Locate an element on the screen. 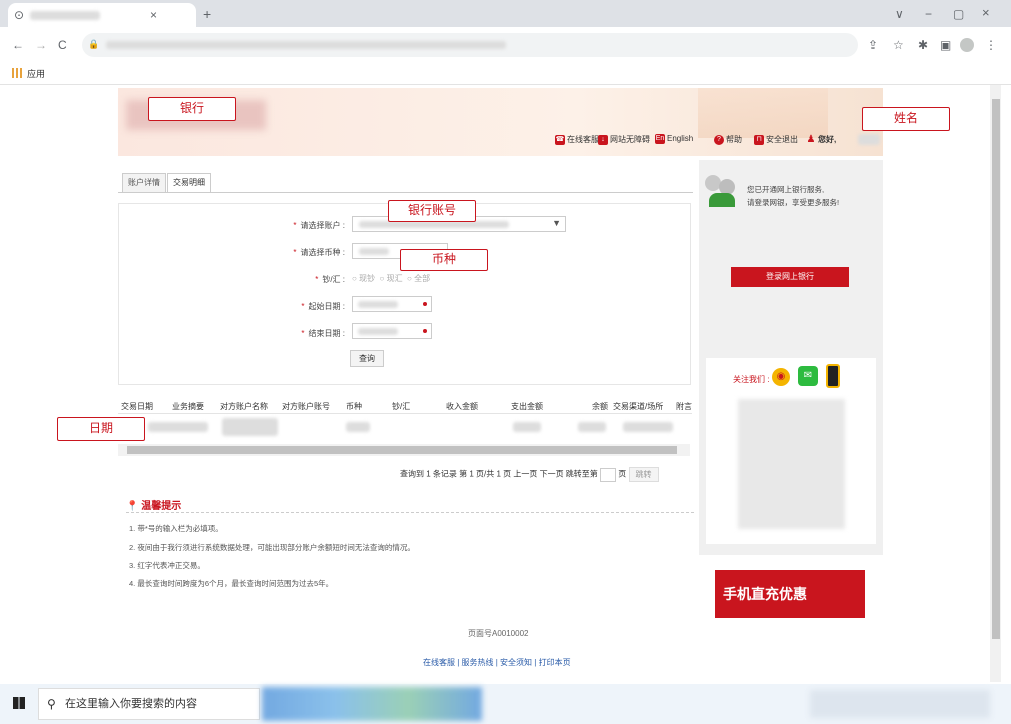  currency-label: * 请选择币种 : is located at coordinates (319, 252).